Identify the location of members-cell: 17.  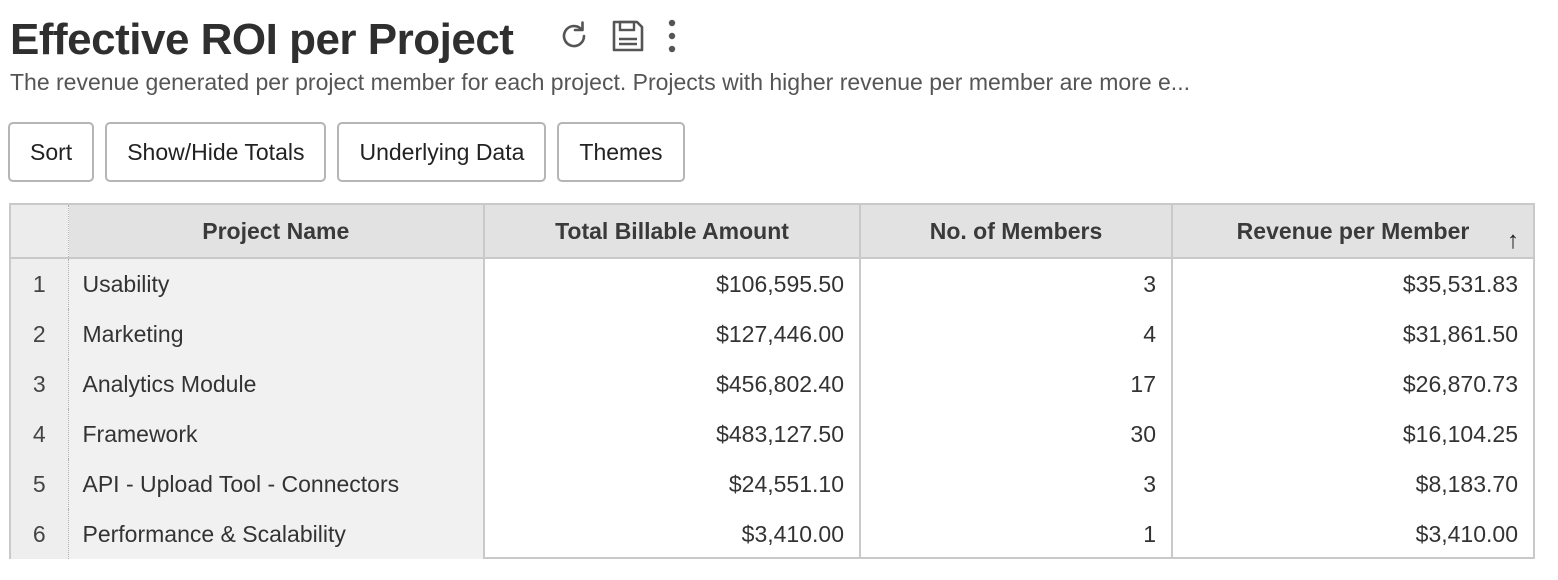
(1016, 384).